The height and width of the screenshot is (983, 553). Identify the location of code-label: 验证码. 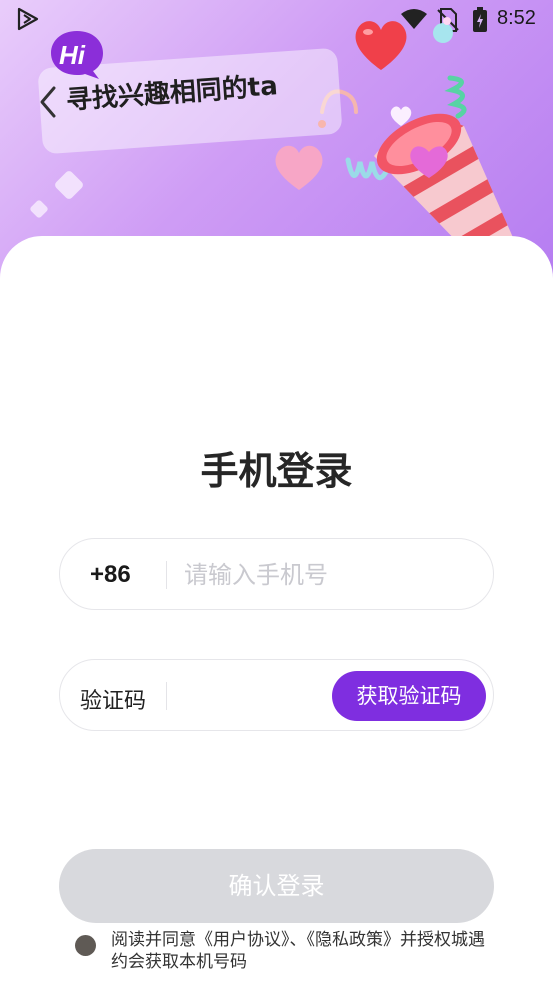
(113, 701).